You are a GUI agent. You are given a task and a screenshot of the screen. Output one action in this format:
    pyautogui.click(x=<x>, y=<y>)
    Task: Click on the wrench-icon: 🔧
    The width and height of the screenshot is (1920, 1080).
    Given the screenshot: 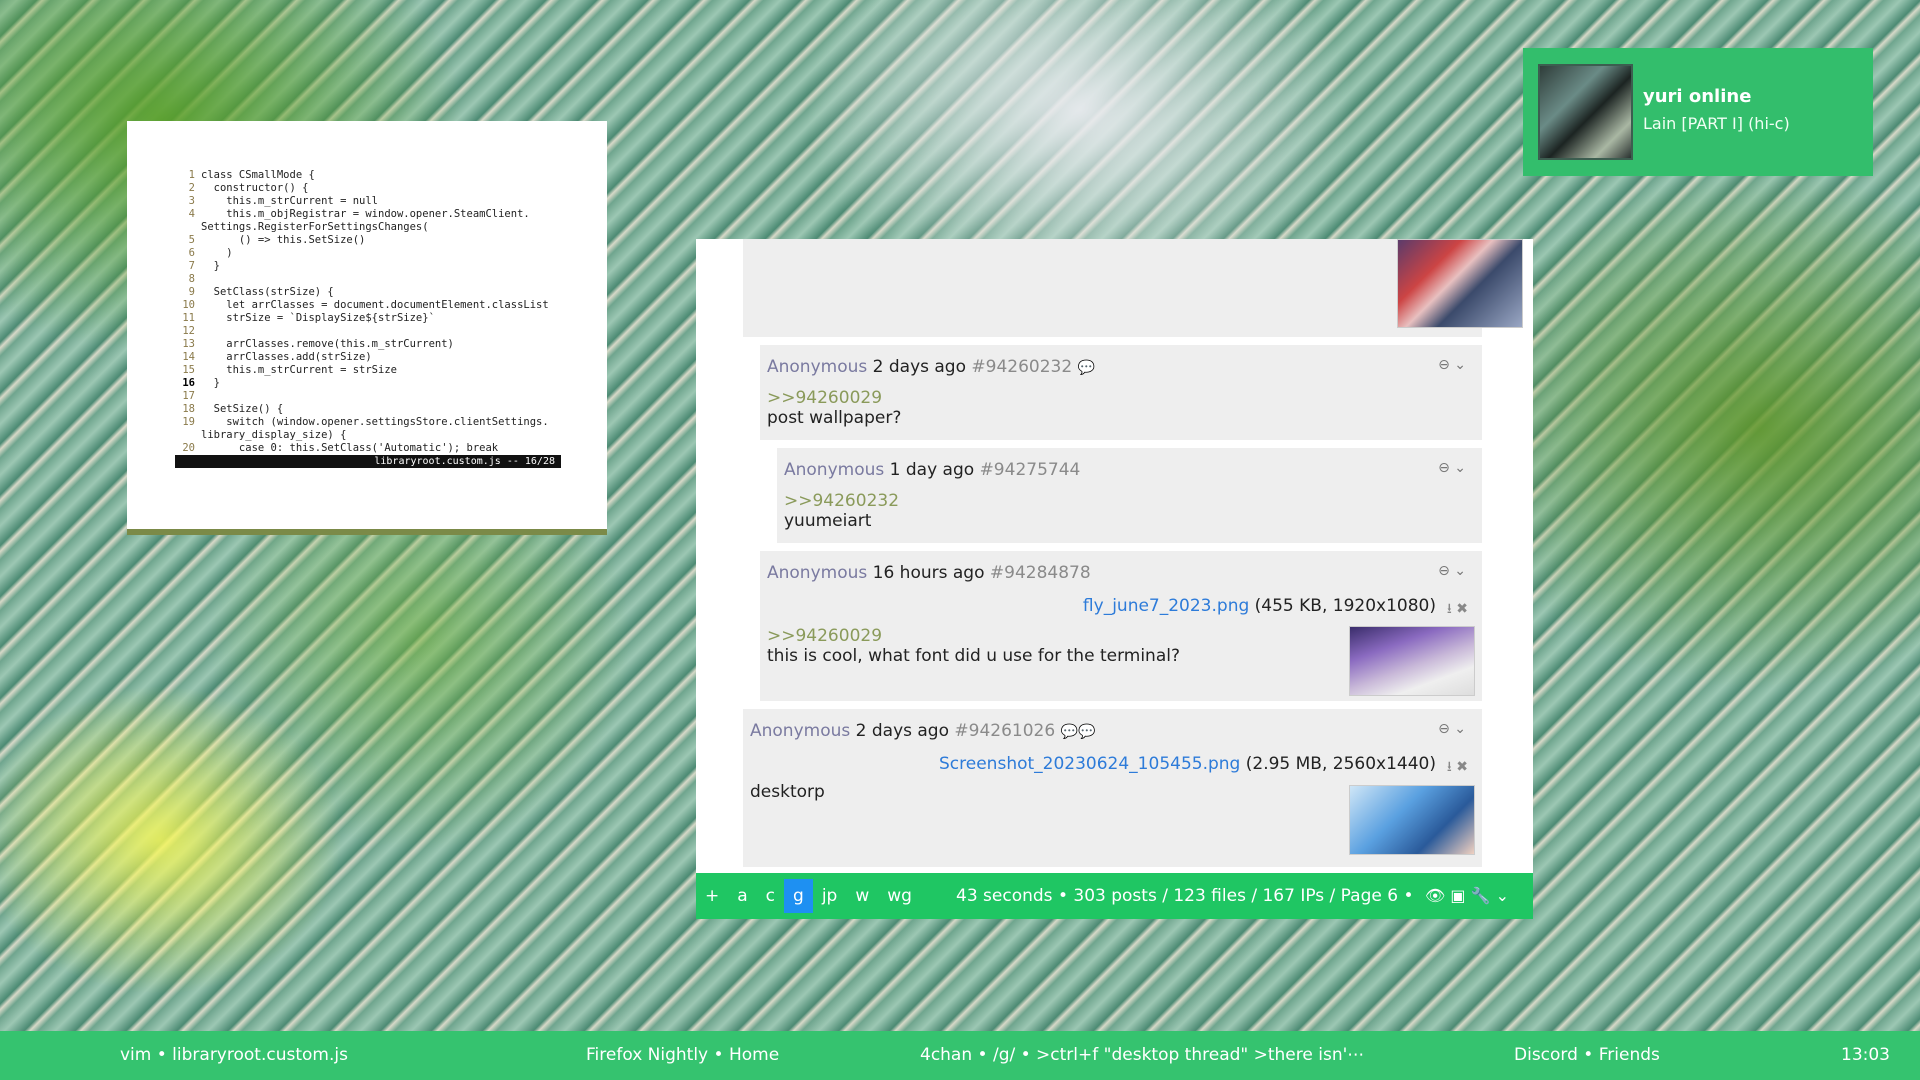 What is the action you would take?
    pyautogui.click(x=1481, y=895)
    